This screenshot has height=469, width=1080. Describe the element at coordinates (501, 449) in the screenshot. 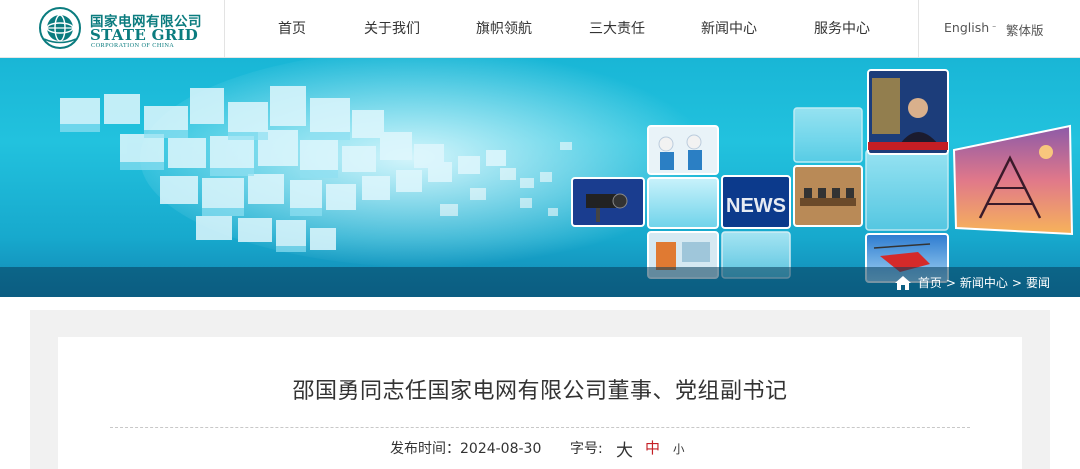

I see `publish-date: 2024-08-30` at that location.